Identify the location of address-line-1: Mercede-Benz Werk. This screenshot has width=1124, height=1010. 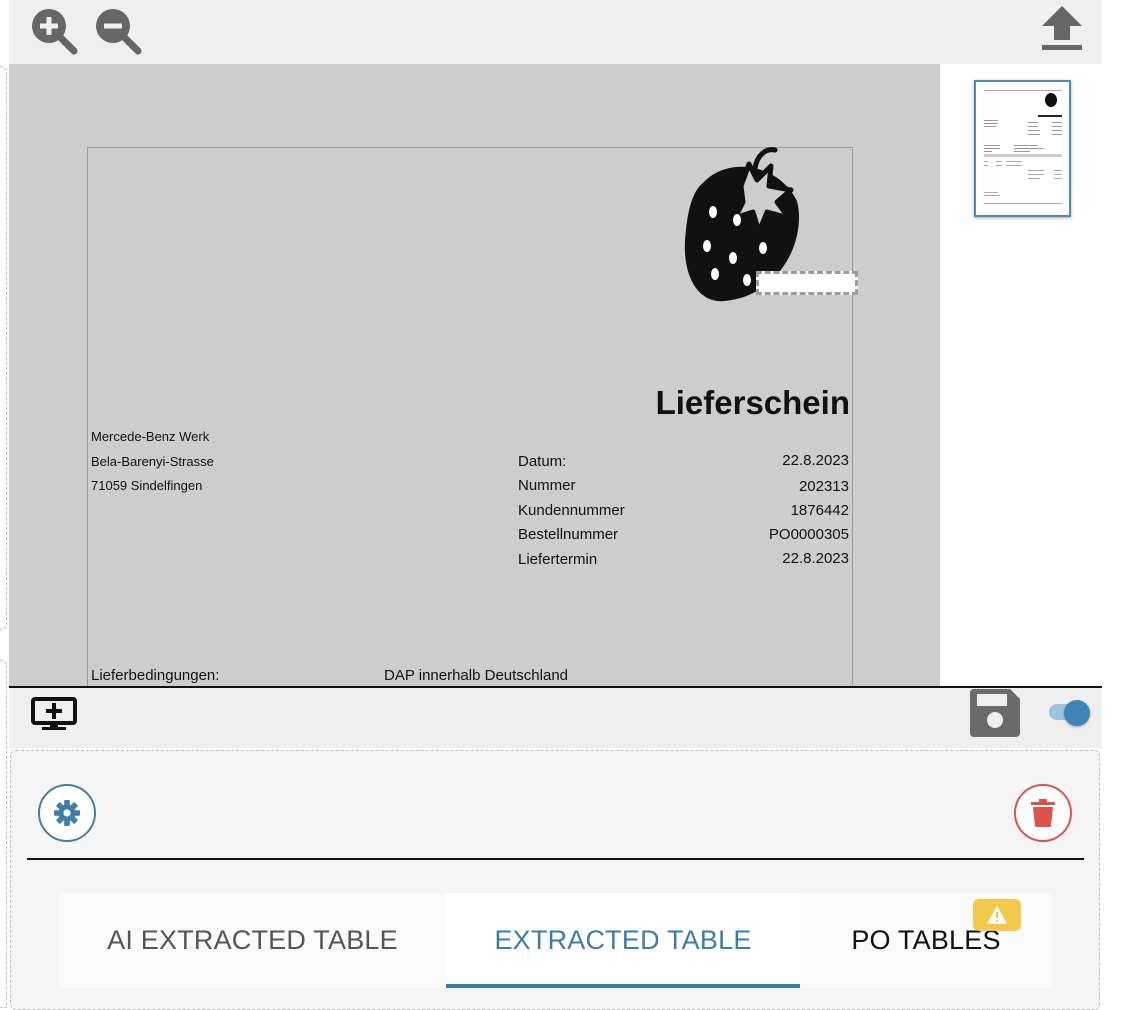
(150, 436).